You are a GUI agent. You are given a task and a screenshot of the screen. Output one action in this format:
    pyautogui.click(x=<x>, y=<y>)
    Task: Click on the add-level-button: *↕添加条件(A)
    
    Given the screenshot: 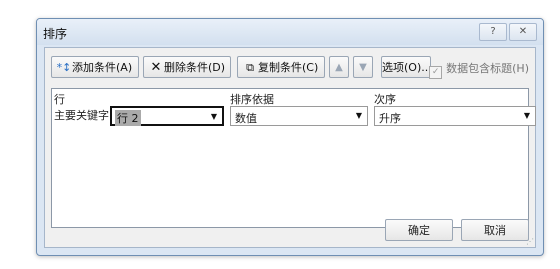 What is the action you would take?
    pyautogui.click(x=95, y=67)
    